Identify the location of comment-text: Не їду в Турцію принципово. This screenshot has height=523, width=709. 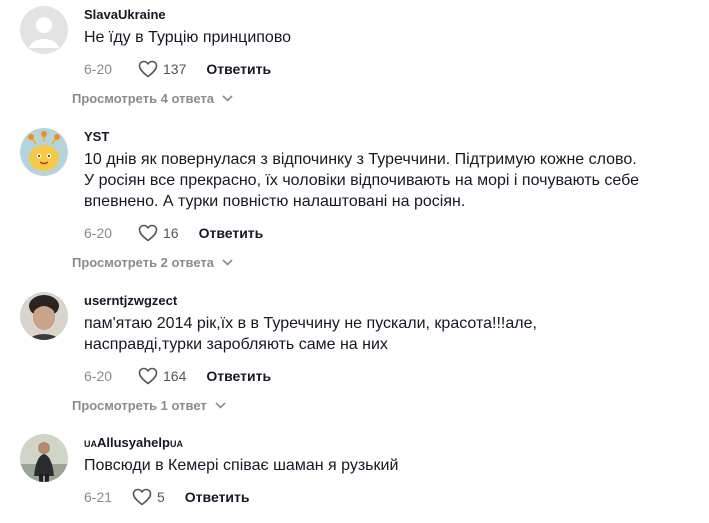
(188, 37).